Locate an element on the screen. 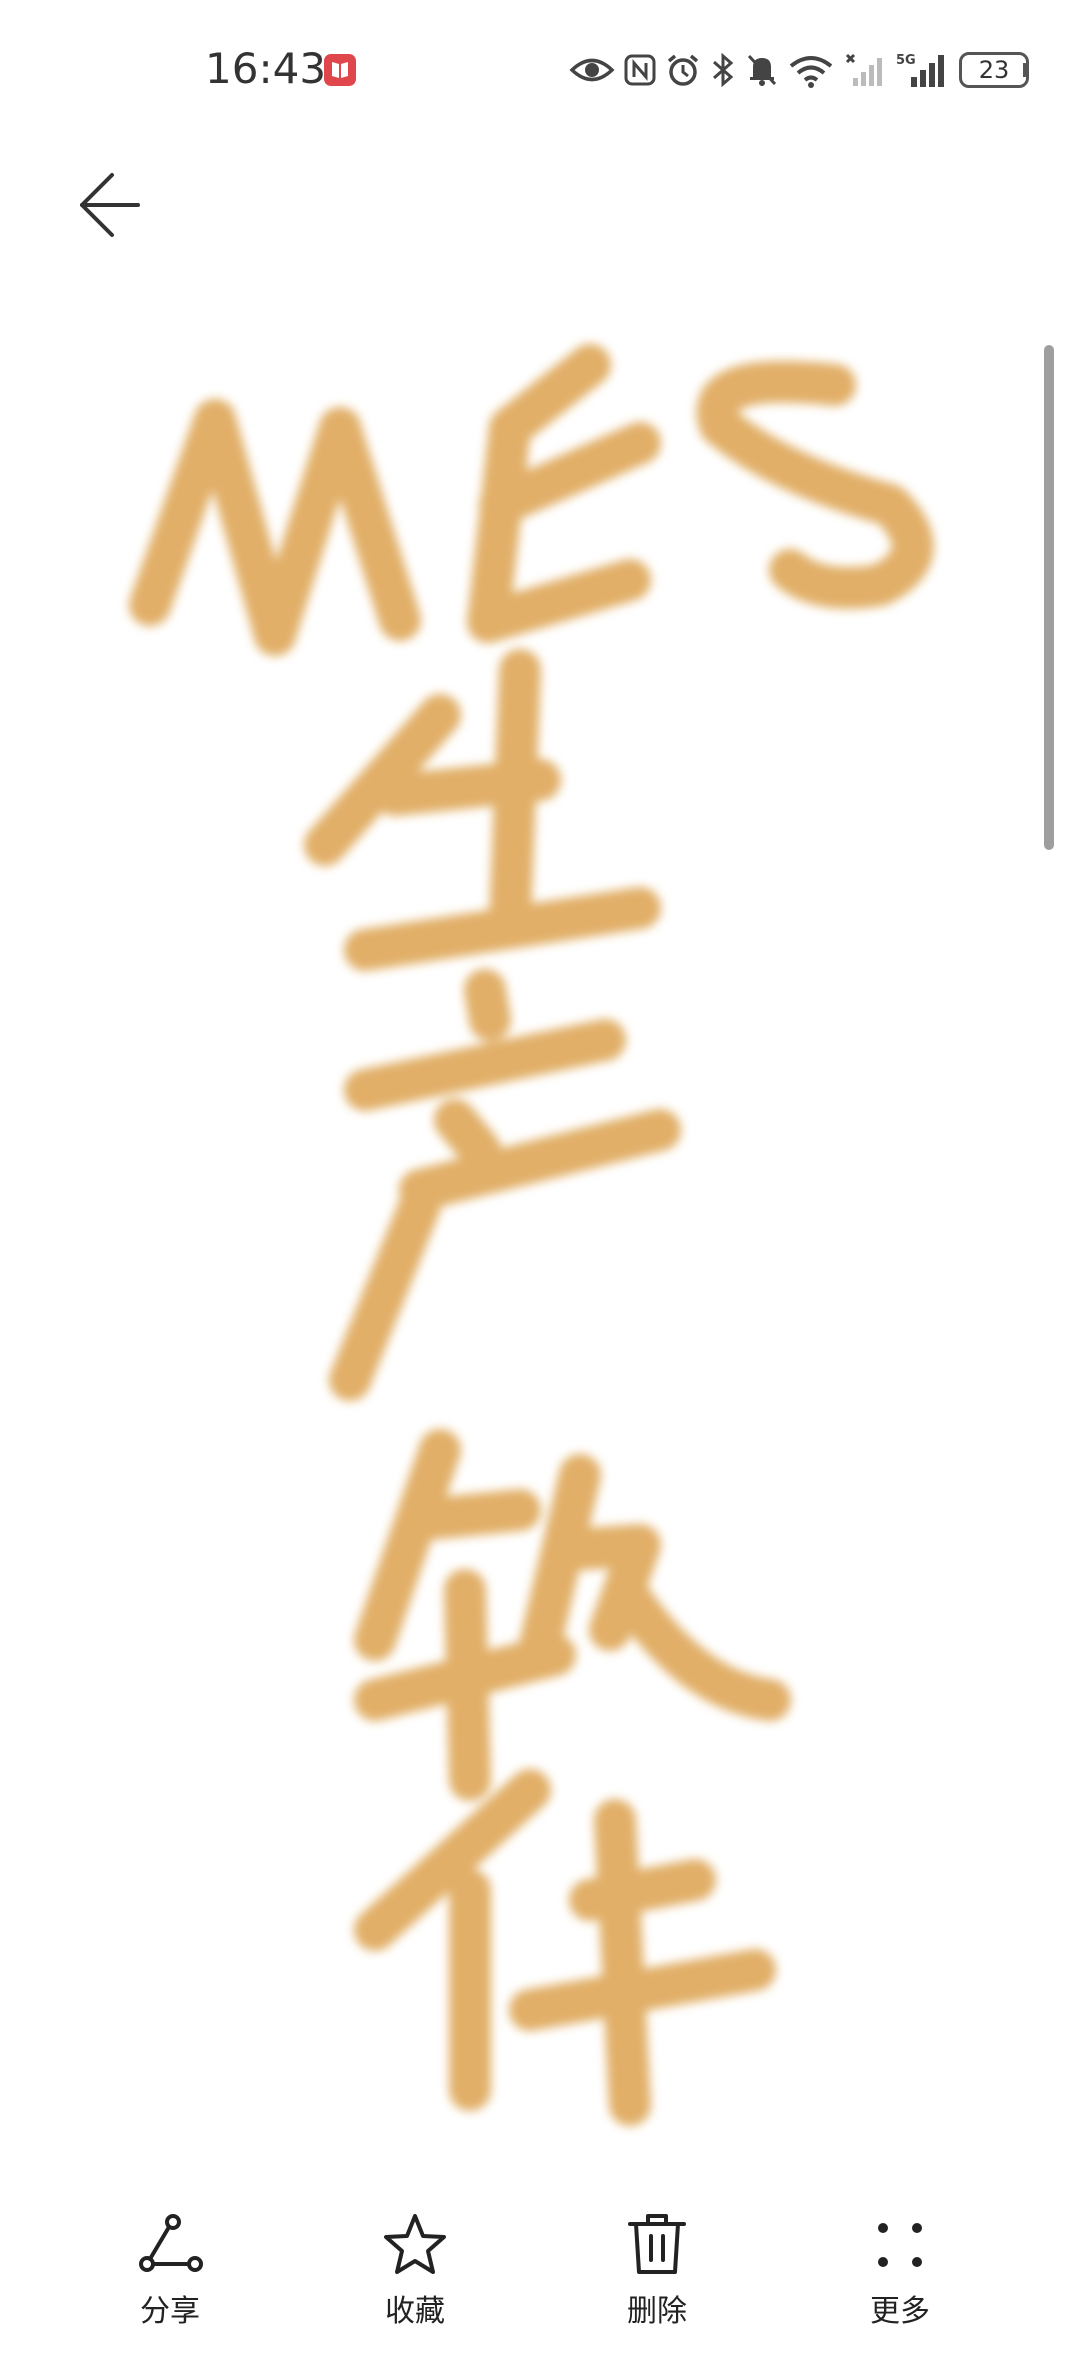 This screenshot has height=2376, width=1080. signal-5g-icon: 5G is located at coordinates (920, 70).